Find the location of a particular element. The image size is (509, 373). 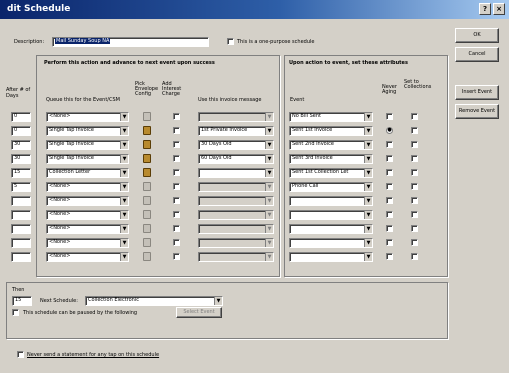

event-select: Sent 2nd Invoice ▼ is located at coordinates (331, 145).